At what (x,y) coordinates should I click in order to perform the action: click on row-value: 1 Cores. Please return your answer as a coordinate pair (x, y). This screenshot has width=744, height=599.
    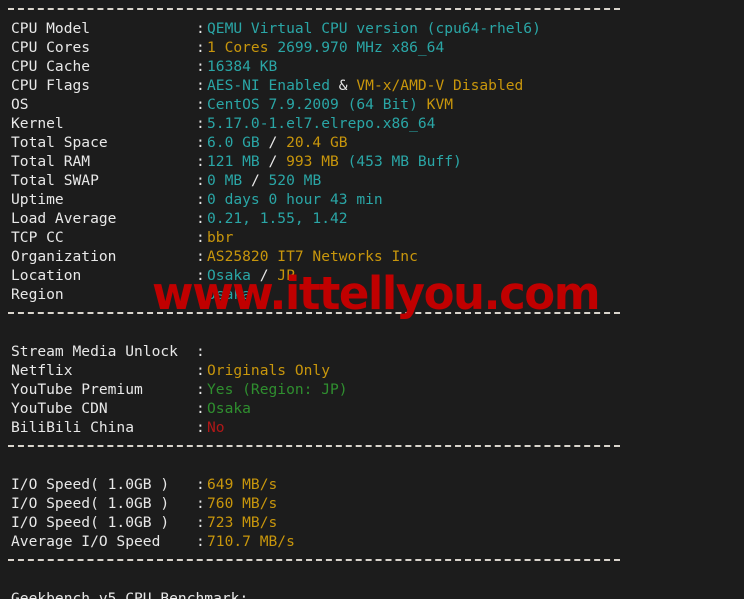
    Looking at the image, I should click on (238, 47).